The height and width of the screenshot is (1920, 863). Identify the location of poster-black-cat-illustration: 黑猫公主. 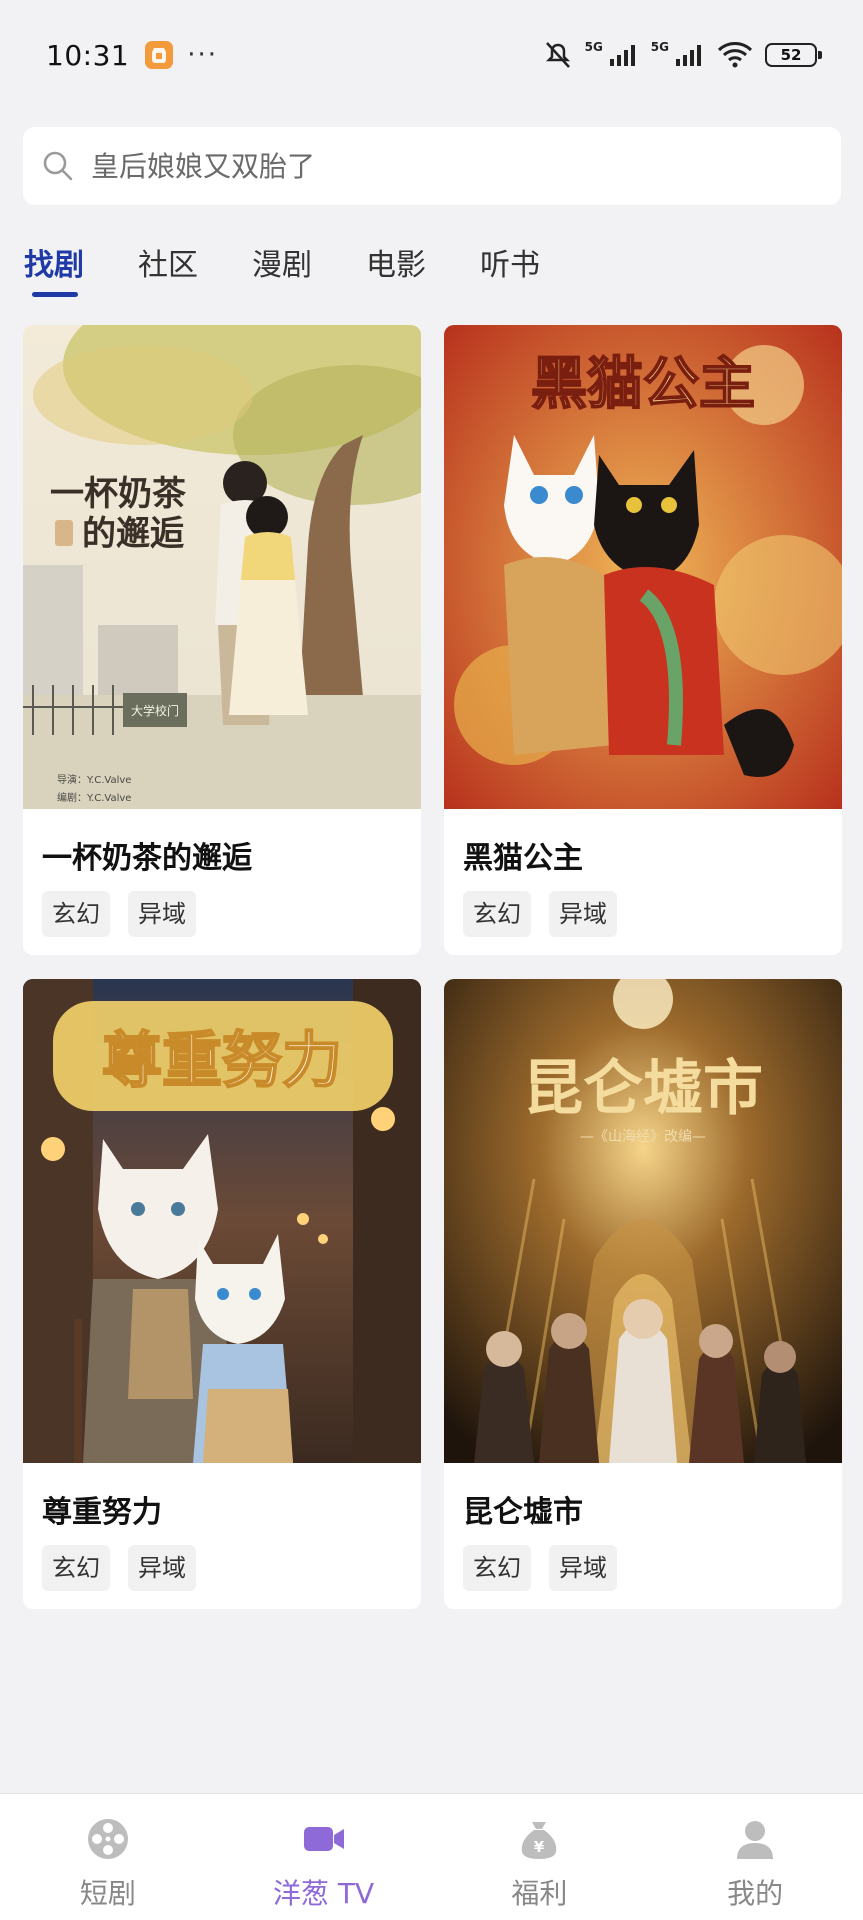
(643, 567).